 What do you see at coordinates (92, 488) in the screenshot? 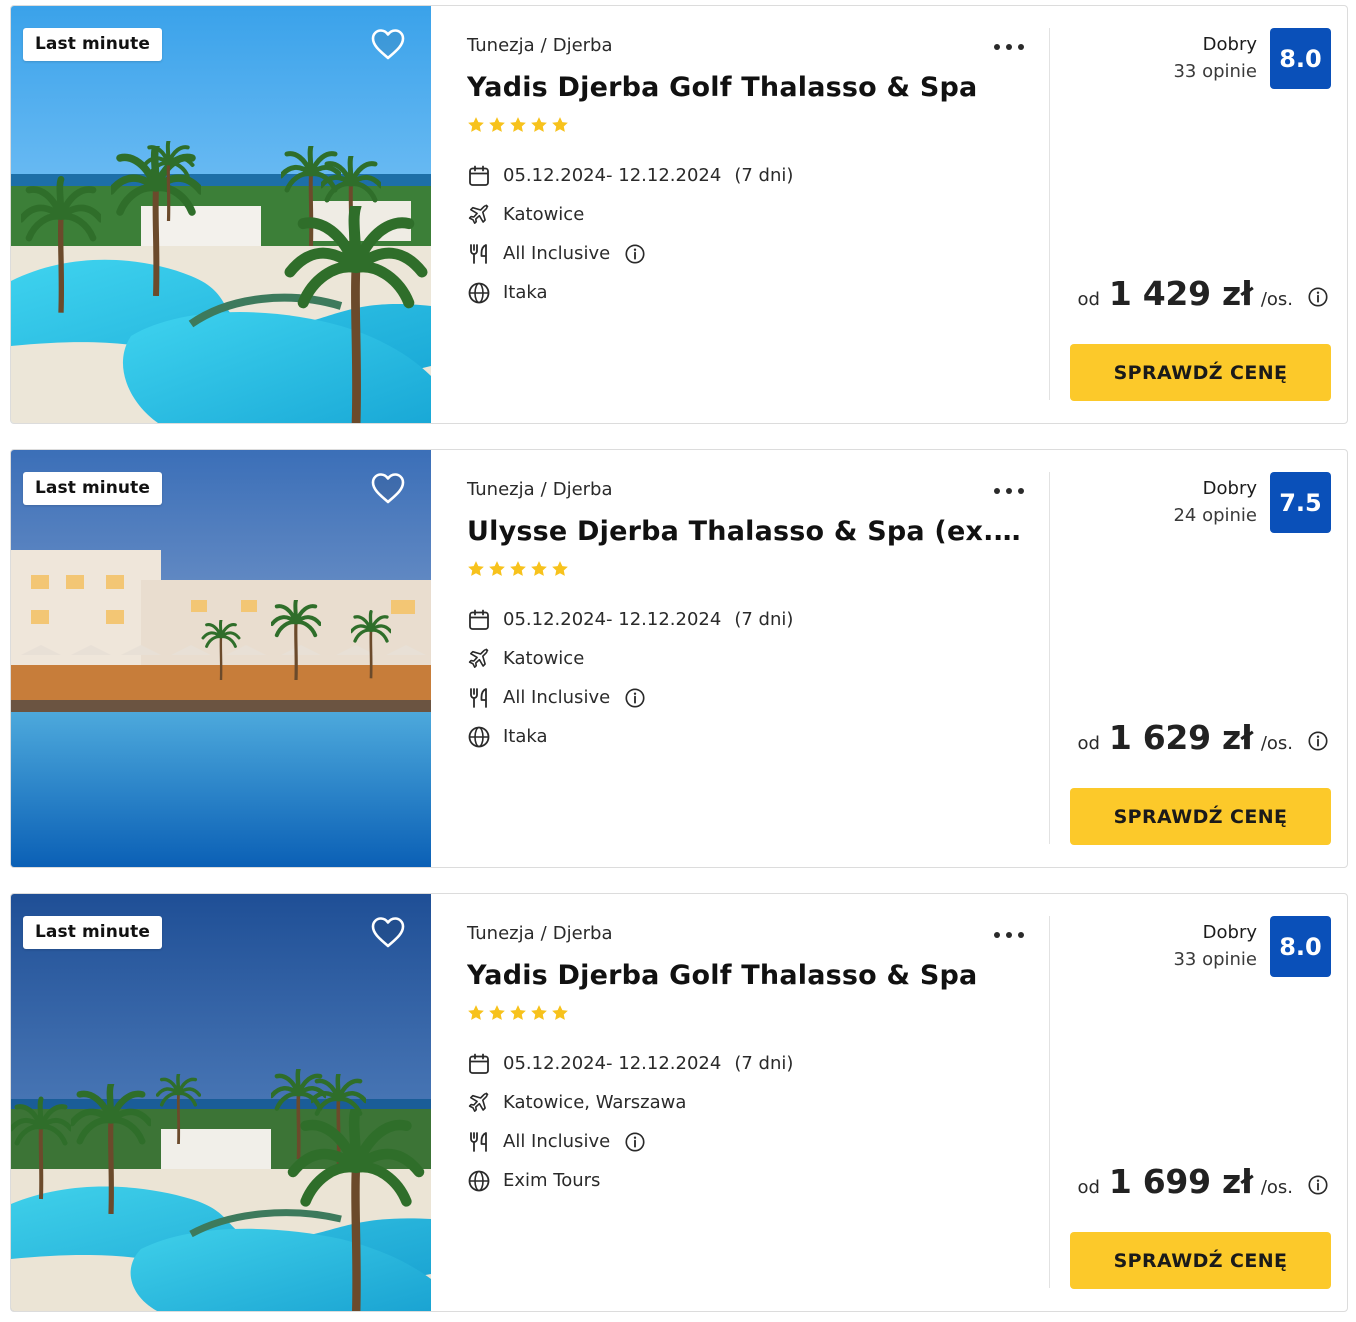
I see `last-minute-badge: Last minute` at bounding box center [92, 488].